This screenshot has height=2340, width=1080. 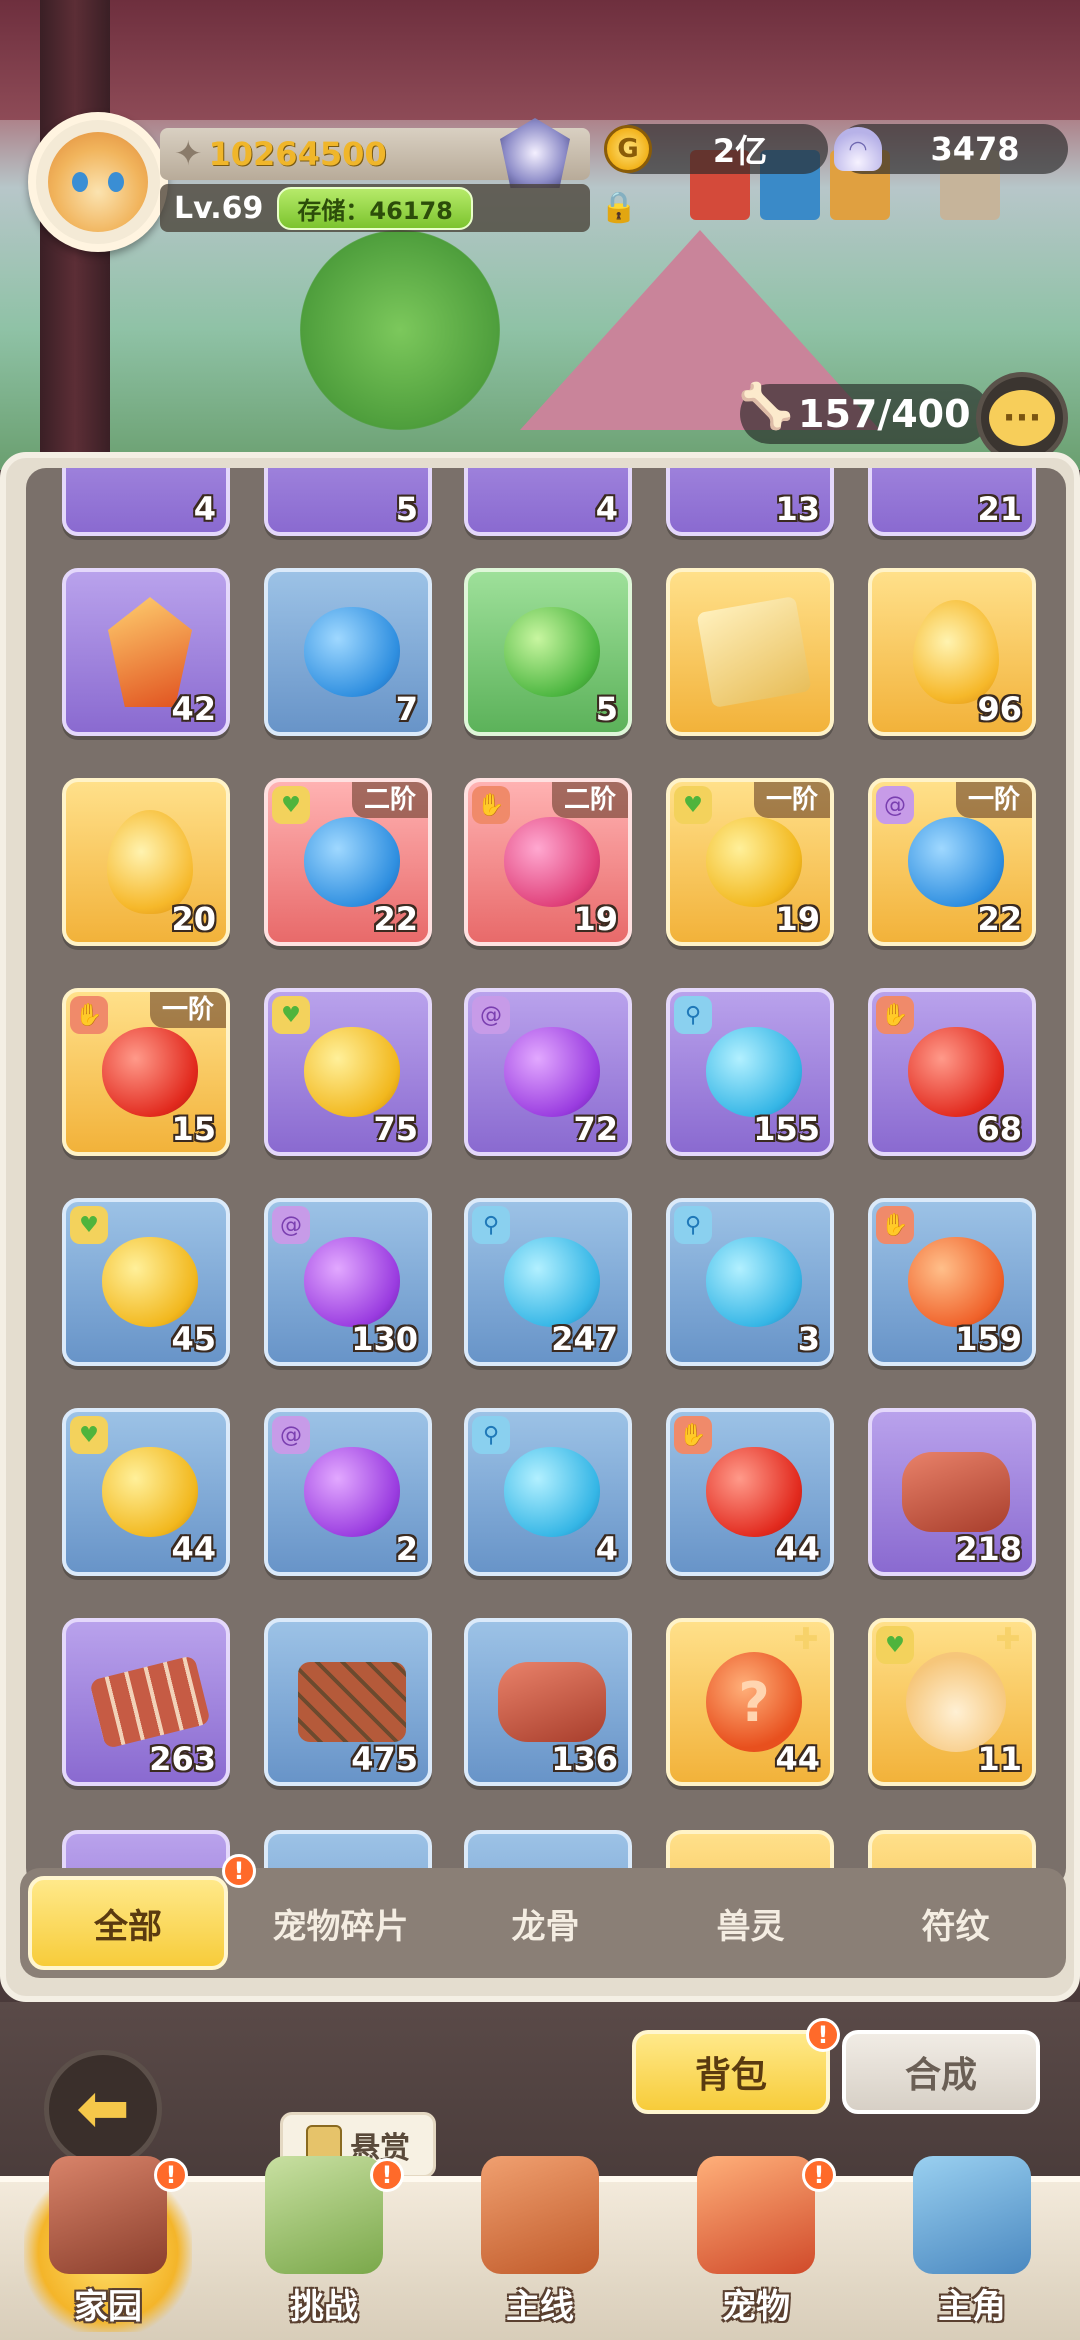 I want to click on inventory-item: ✋ 68, so click(x=952, y=1072).